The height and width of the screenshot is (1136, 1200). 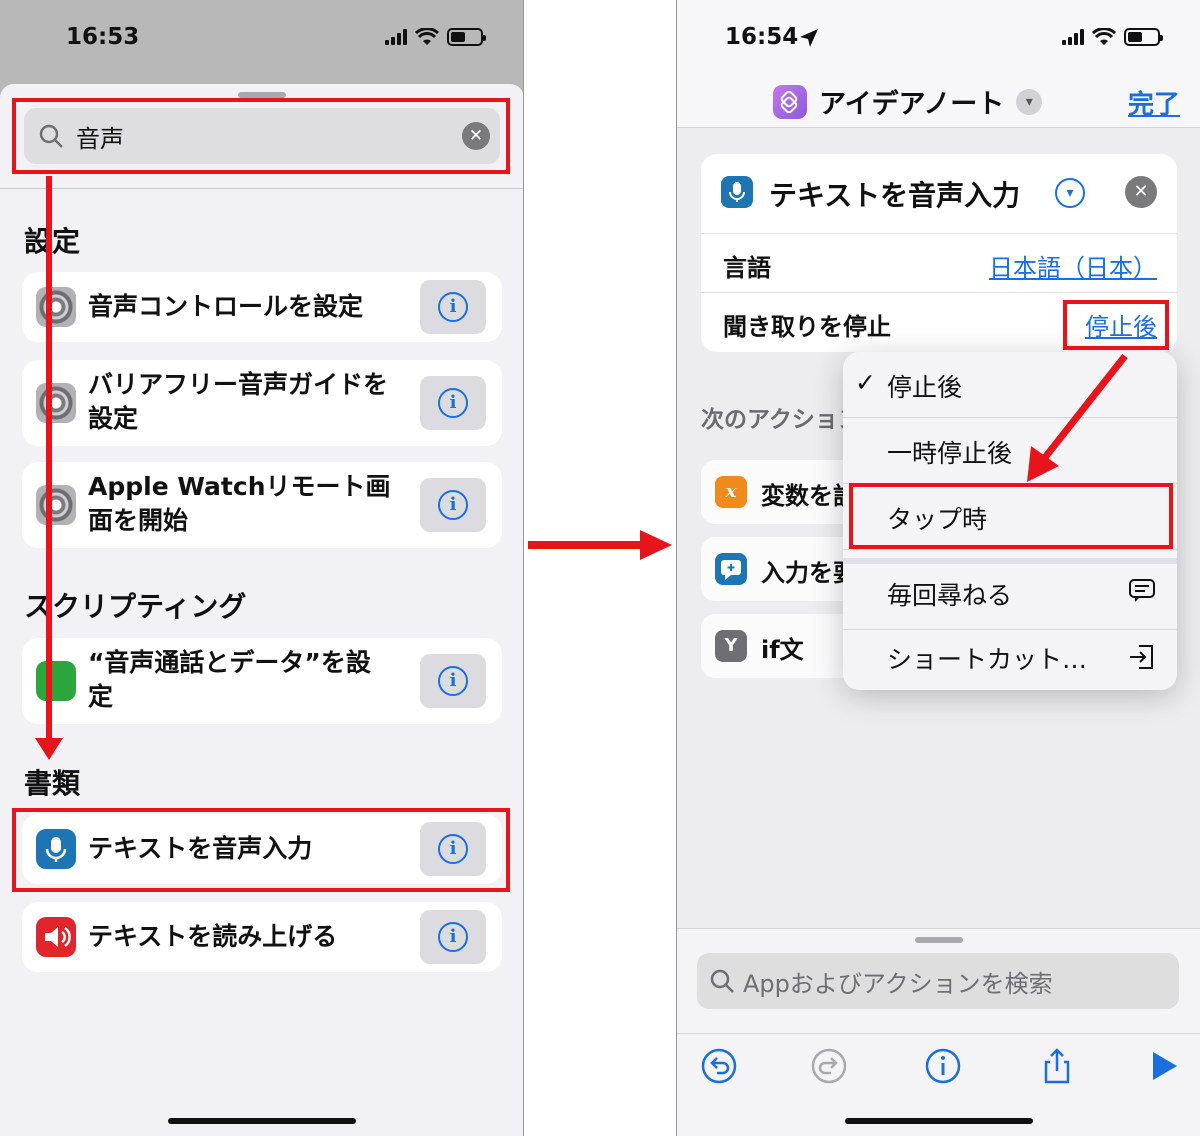 What do you see at coordinates (103, 37) in the screenshot?
I see `status-time: 16:53` at bounding box center [103, 37].